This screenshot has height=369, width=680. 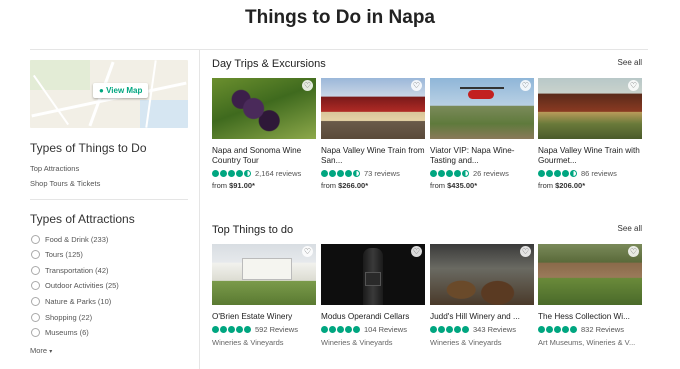 I want to click on filter-museums: Museums (6), so click(x=60, y=332).